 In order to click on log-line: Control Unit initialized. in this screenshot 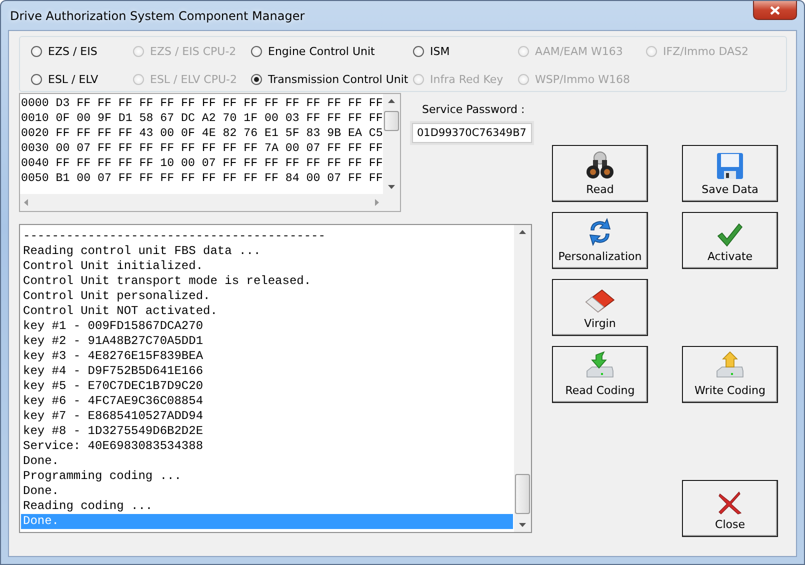, I will do `click(267, 266)`.